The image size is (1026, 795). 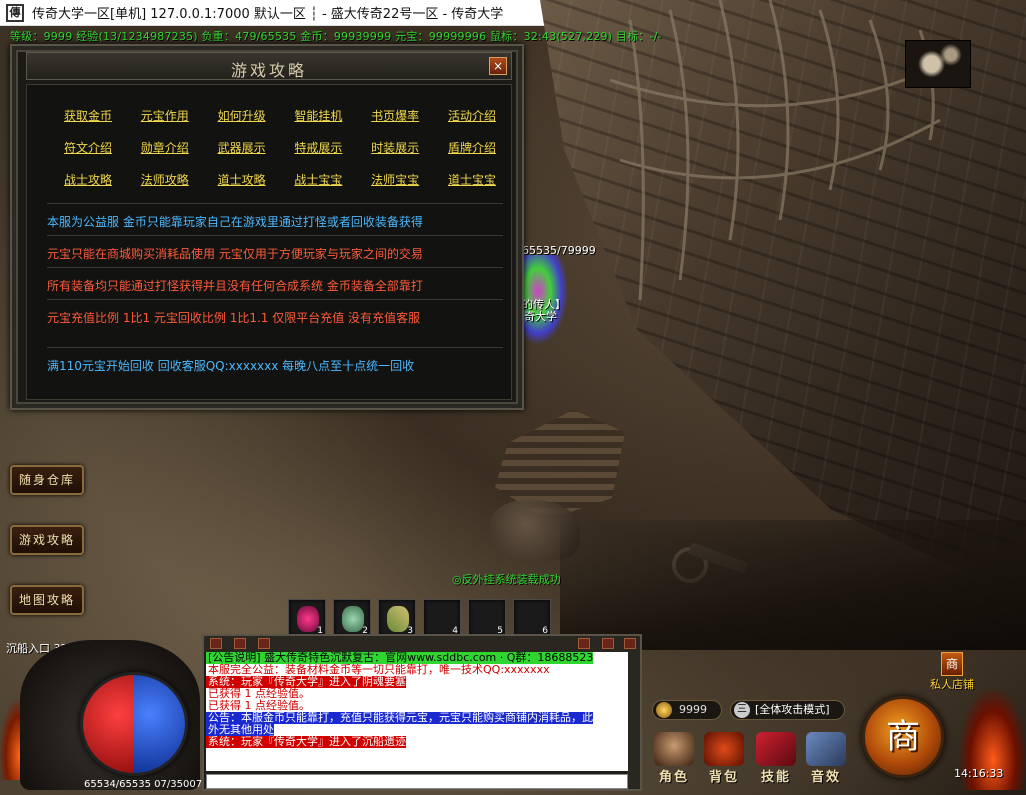 I want to click on bag-label: 背包, so click(x=723, y=777).